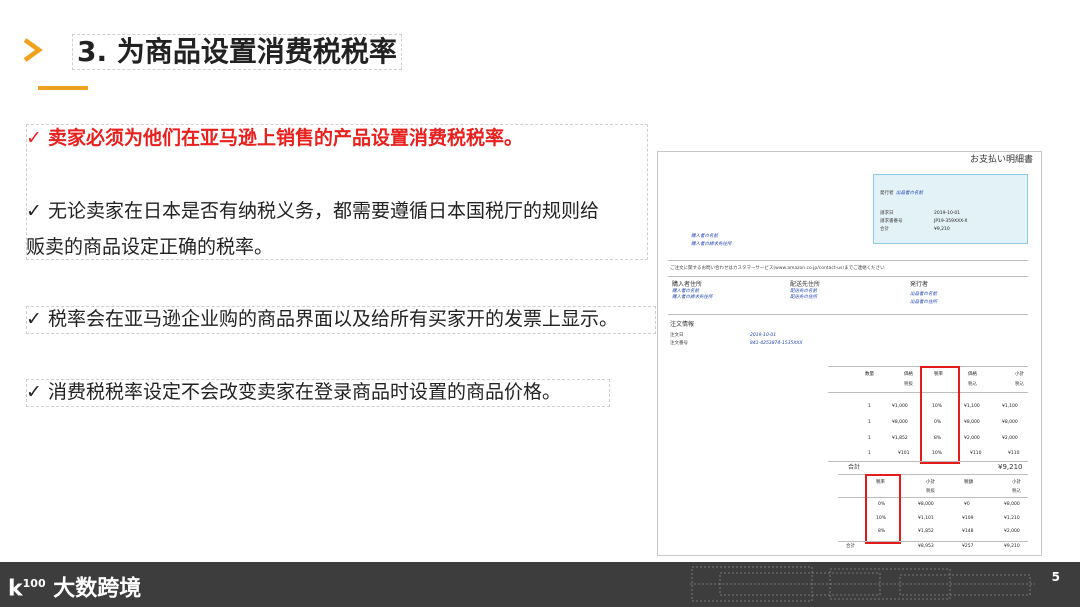 This screenshot has width=1080, height=607. I want to click on summary-header-net: 小計, so click(930, 482).